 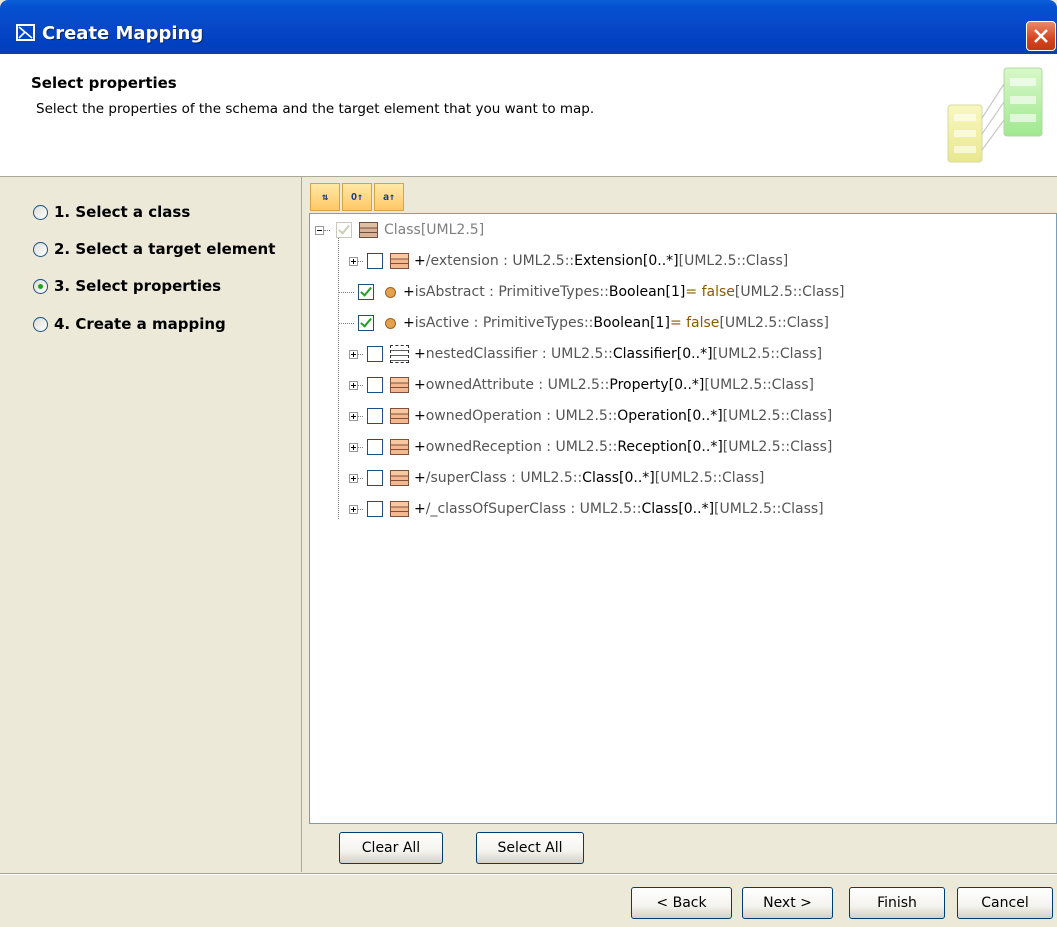 What do you see at coordinates (466, 478) in the screenshot?
I see `property-name: /superClass` at bounding box center [466, 478].